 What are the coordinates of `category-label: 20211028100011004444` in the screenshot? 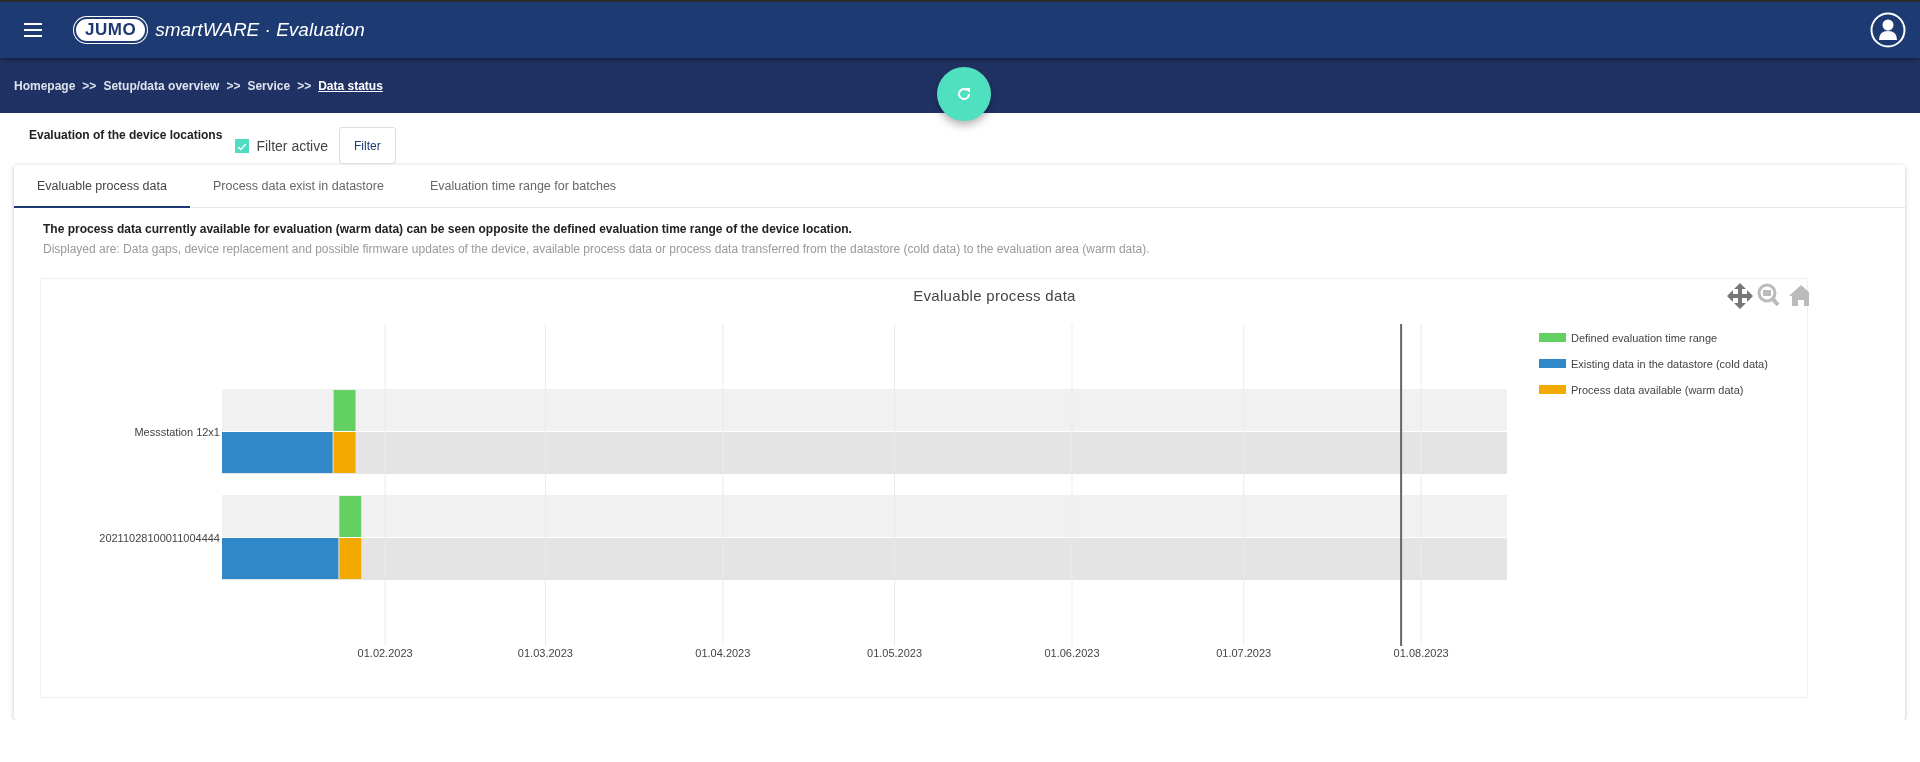 It's located at (159, 538).